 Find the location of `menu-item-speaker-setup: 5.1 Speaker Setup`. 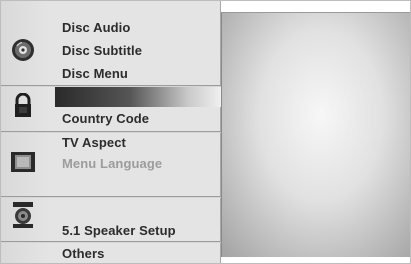

menu-item-speaker-setup: 5.1 Speaker Setup is located at coordinates (119, 230).